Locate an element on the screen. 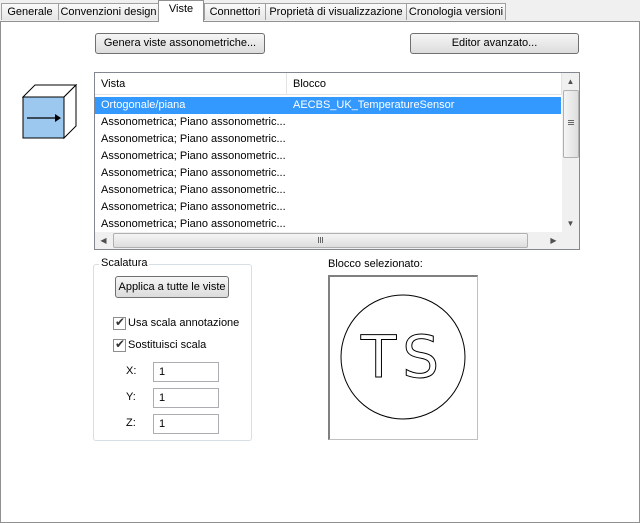 The width and height of the screenshot is (640, 523). scroll-down-icon: ▼ is located at coordinates (570, 223).